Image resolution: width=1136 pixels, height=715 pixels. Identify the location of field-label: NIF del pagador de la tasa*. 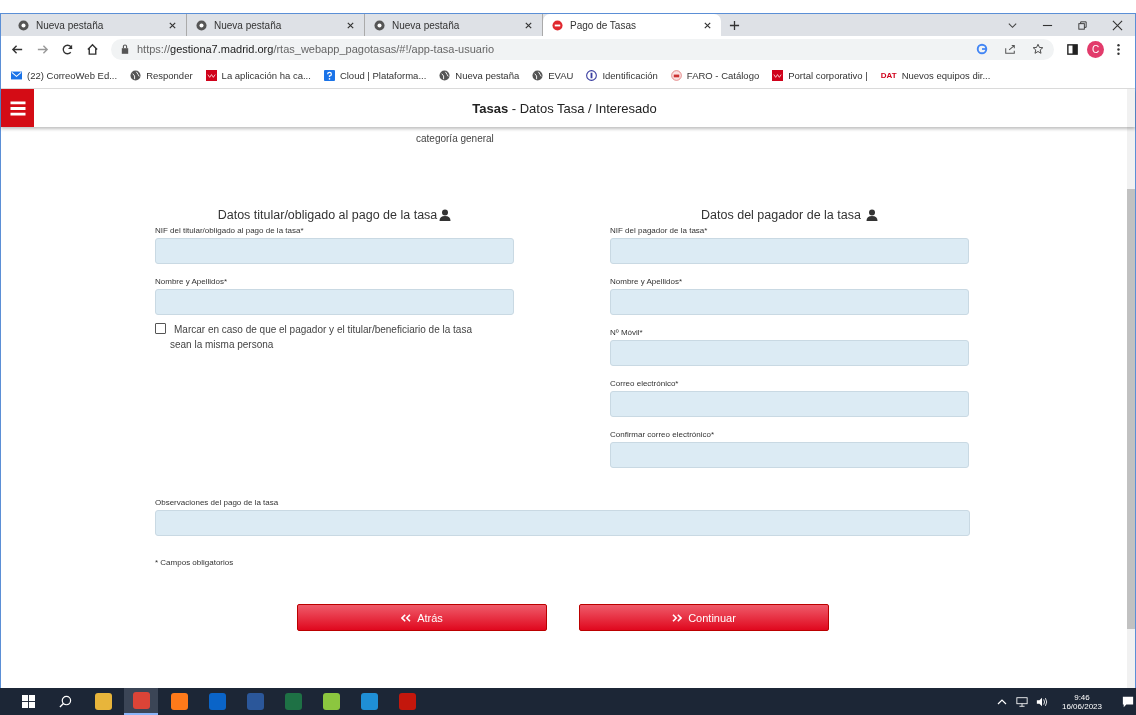
(659, 230).